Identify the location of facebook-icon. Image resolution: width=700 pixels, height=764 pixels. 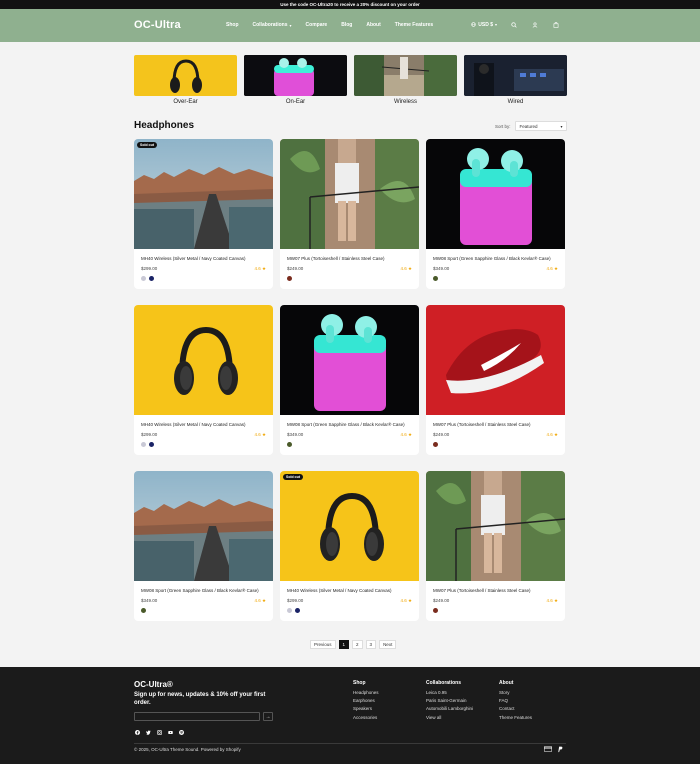
(137, 732).